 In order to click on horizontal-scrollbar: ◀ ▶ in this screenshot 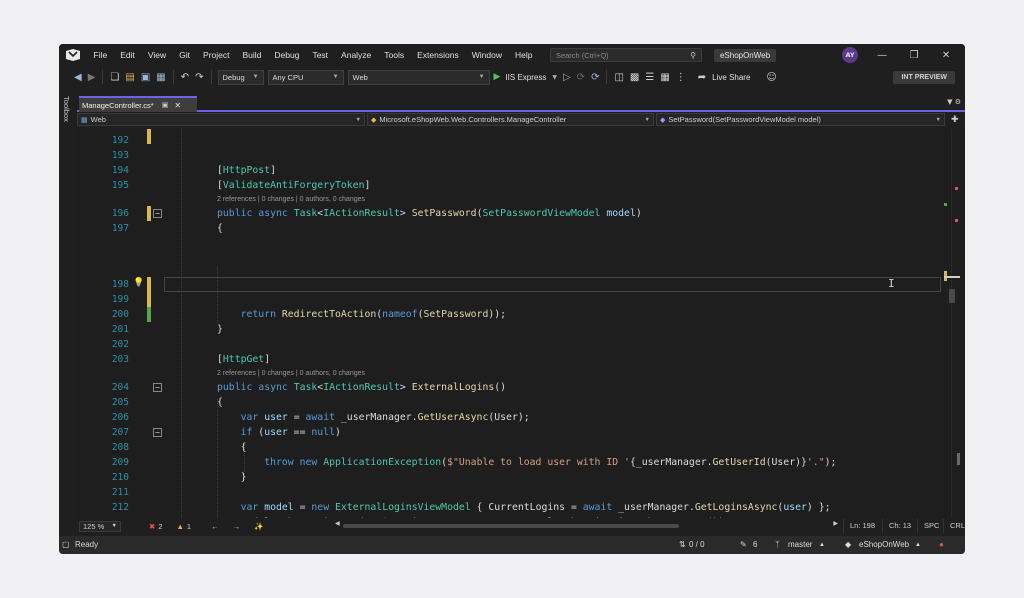, I will do `click(586, 524)`.